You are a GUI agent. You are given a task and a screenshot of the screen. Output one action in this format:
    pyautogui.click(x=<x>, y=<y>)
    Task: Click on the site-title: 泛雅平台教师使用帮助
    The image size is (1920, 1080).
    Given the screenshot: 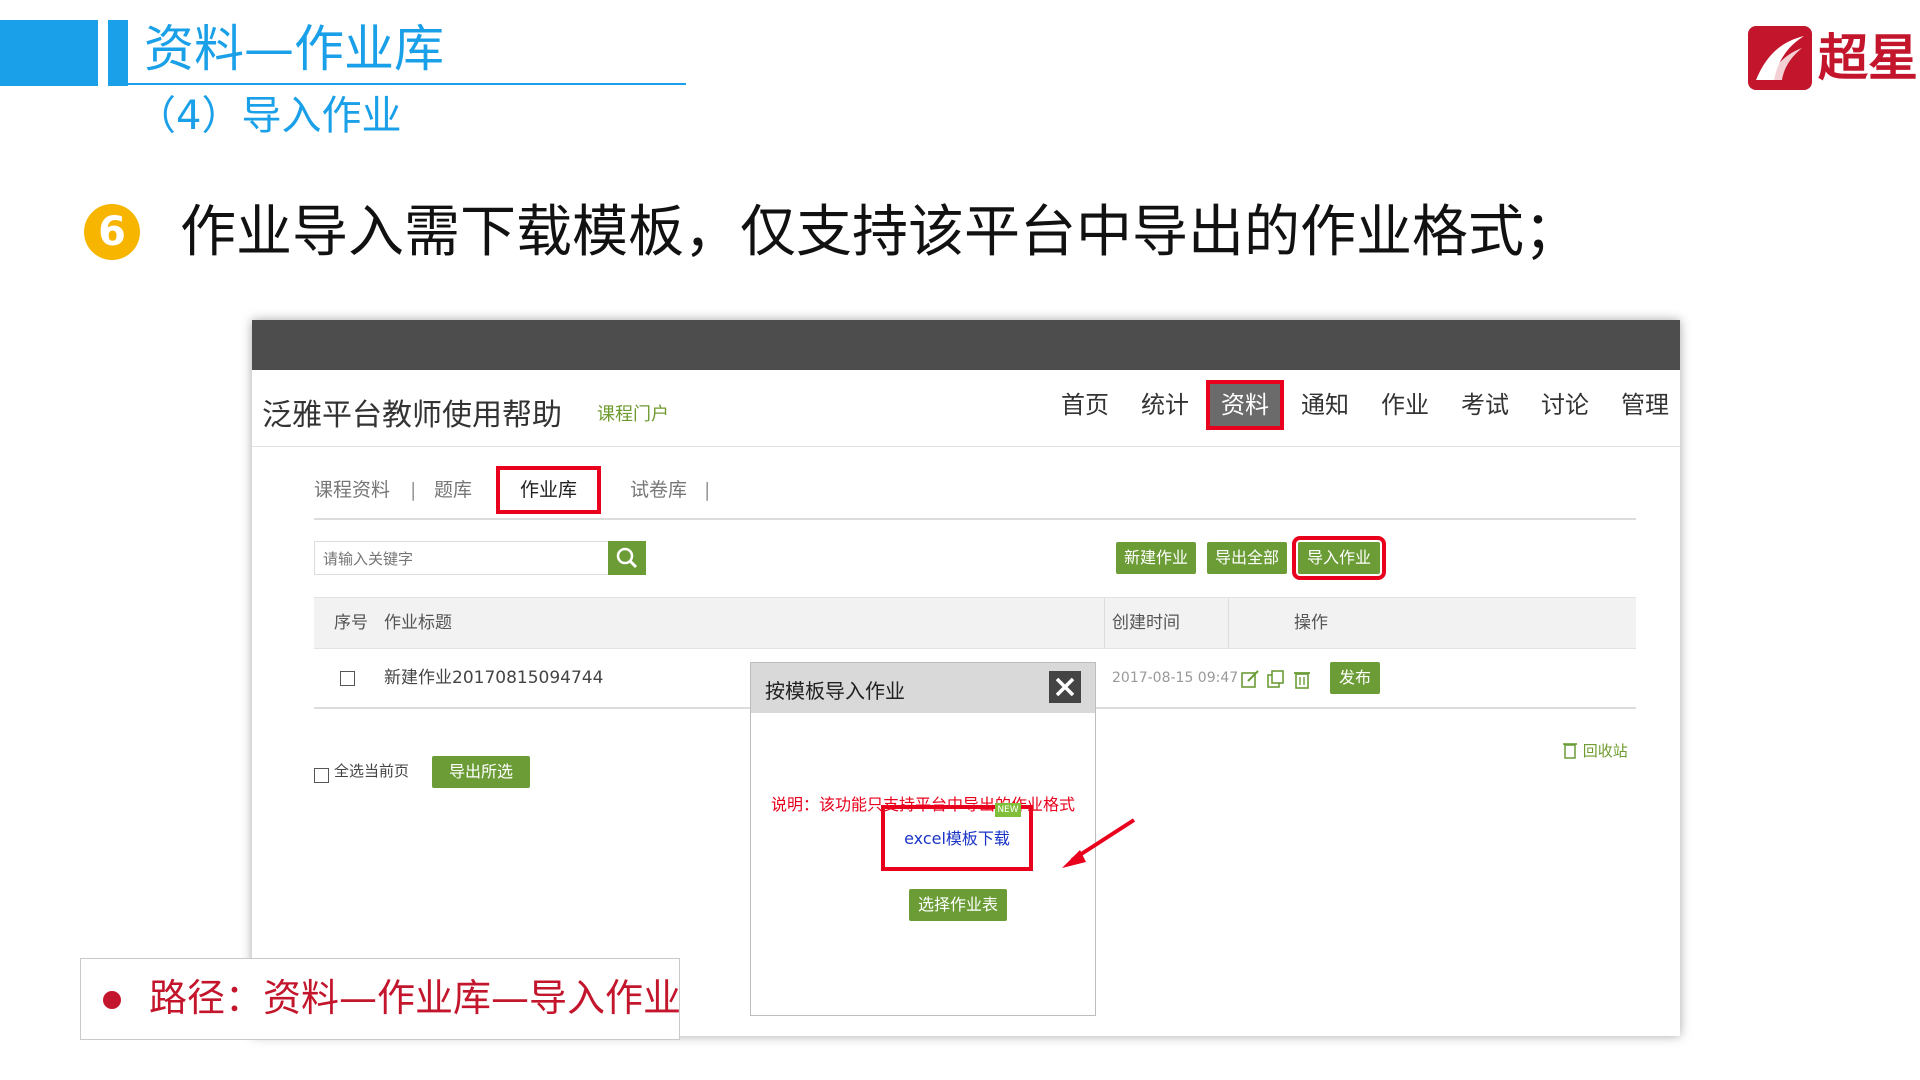 What is the action you would take?
    pyautogui.click(x=412, y=415)
    